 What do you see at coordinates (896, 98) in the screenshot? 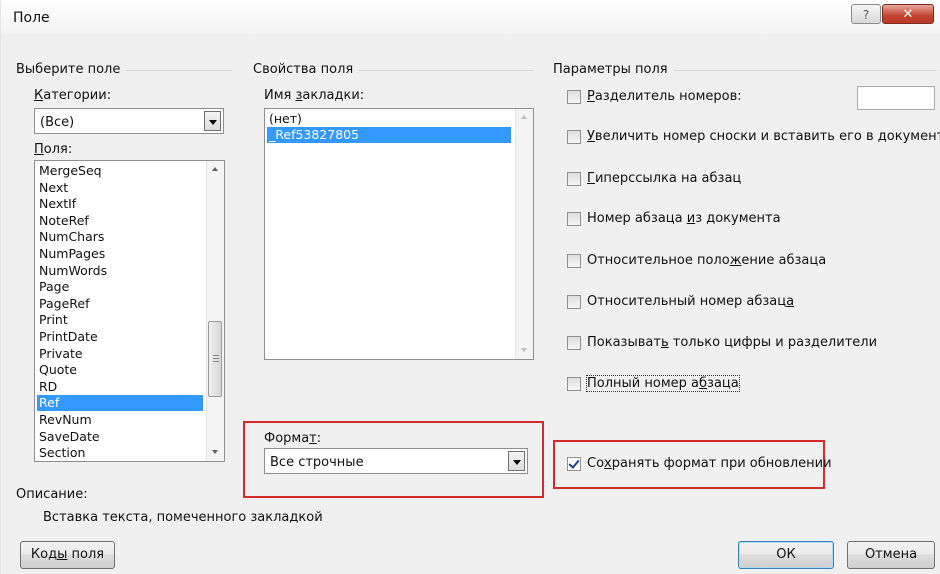
I see `separator-input` at bounding box center [896, 98].